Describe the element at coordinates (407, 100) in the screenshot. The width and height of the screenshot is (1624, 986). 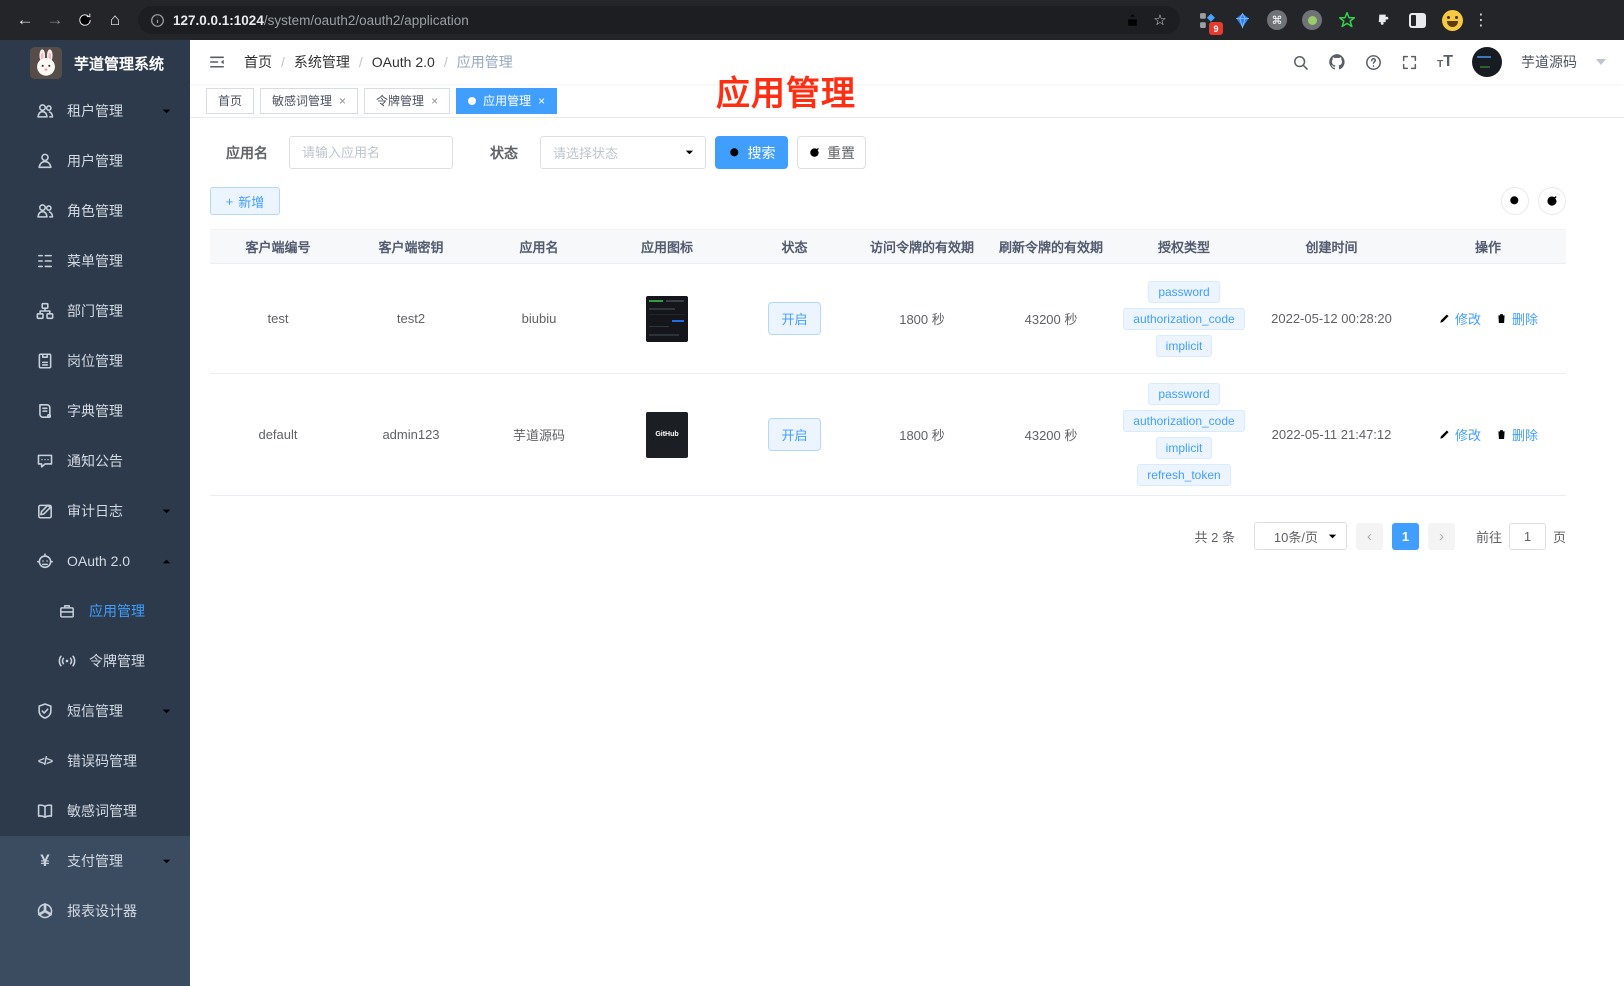
I see `tab-token: 令牌管理 ×` at that location.